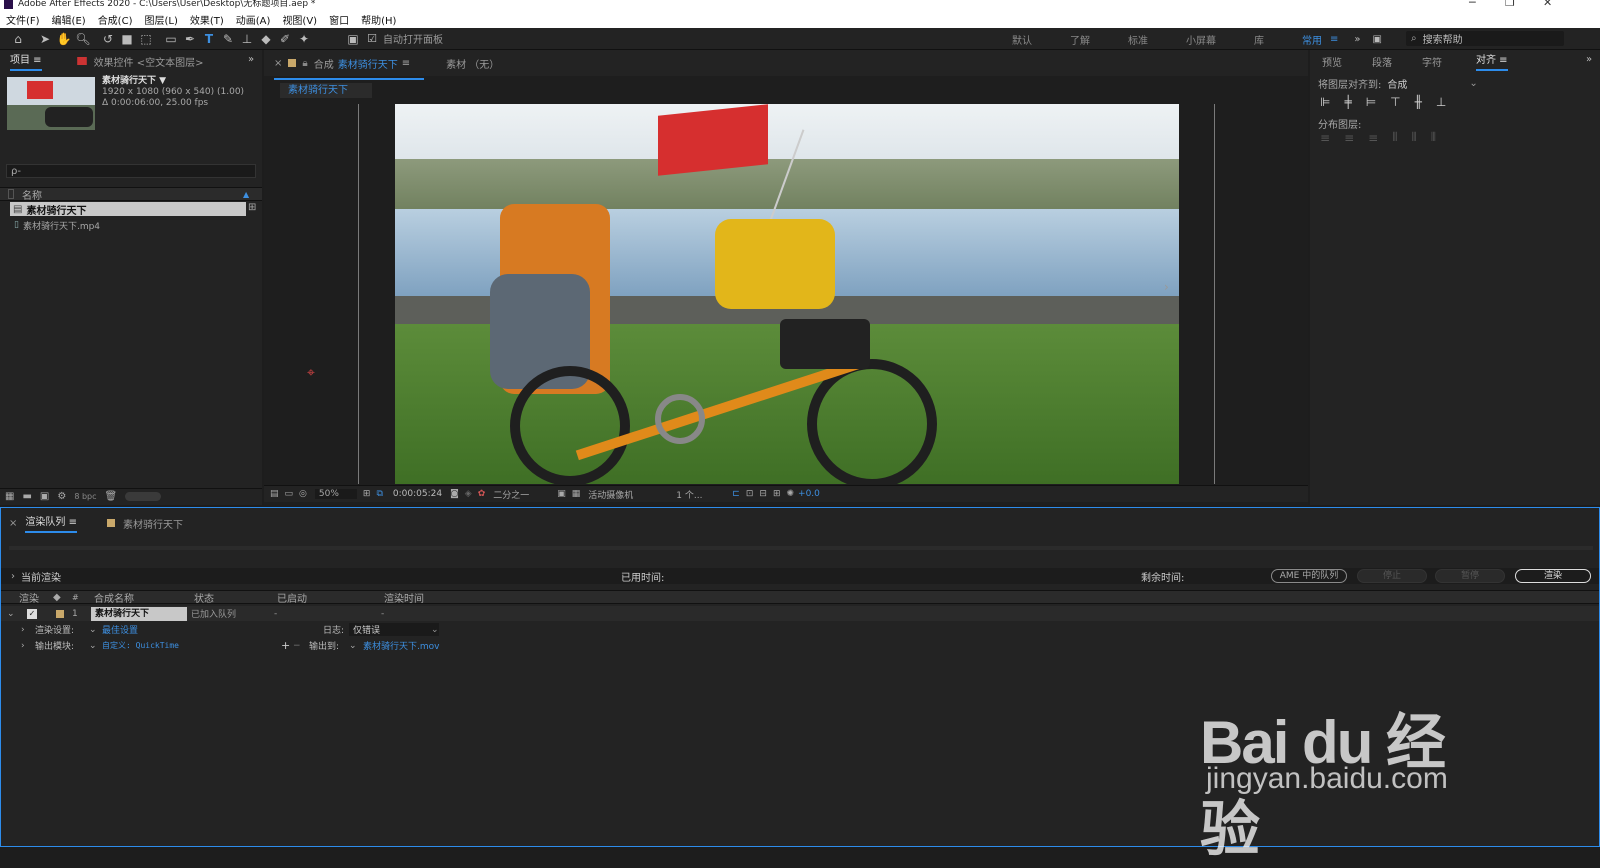  I want to click on mask-visibility-icon: ⧉, so click(379, 494).